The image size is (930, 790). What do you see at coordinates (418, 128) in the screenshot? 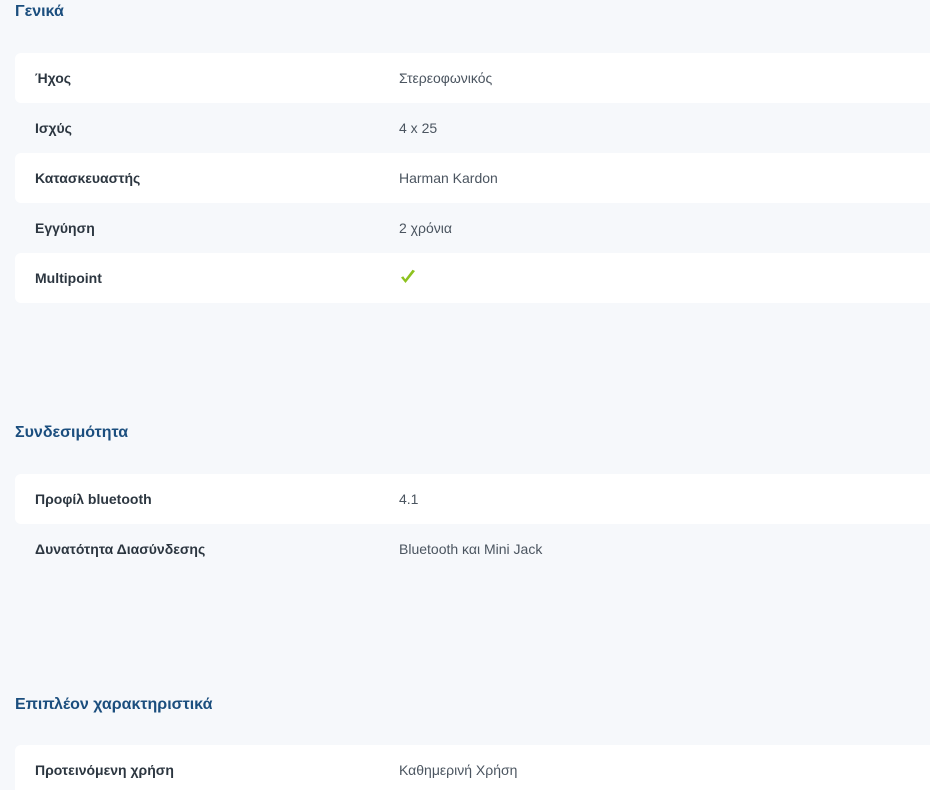
I see `spec-value: 4 x 25` at bounding box center [418, 128].